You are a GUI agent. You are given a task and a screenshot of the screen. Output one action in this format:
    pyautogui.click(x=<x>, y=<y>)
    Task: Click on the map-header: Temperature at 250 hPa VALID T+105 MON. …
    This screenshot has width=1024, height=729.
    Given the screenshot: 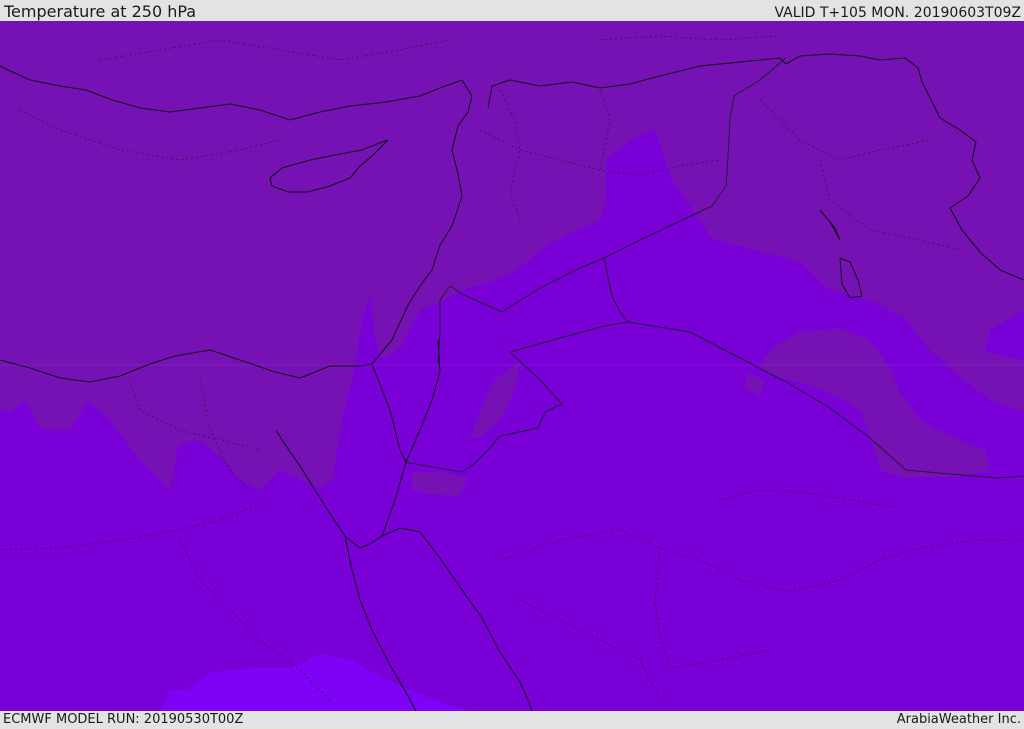 What is the action you would take?
    pyautogui.click(x=512, y=10)
    